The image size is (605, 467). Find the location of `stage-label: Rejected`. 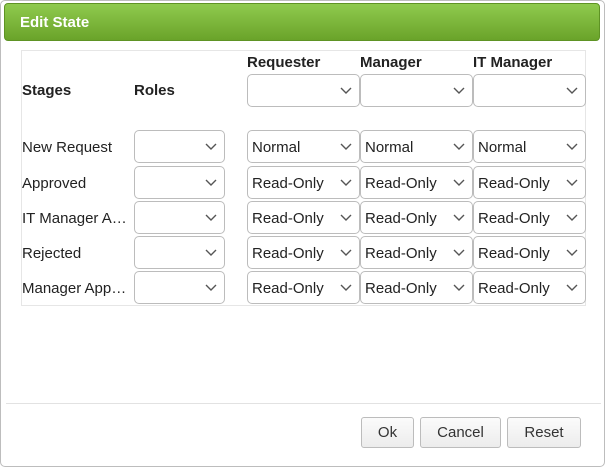

stage-label: Rejected is located at coordinates (52, 253).